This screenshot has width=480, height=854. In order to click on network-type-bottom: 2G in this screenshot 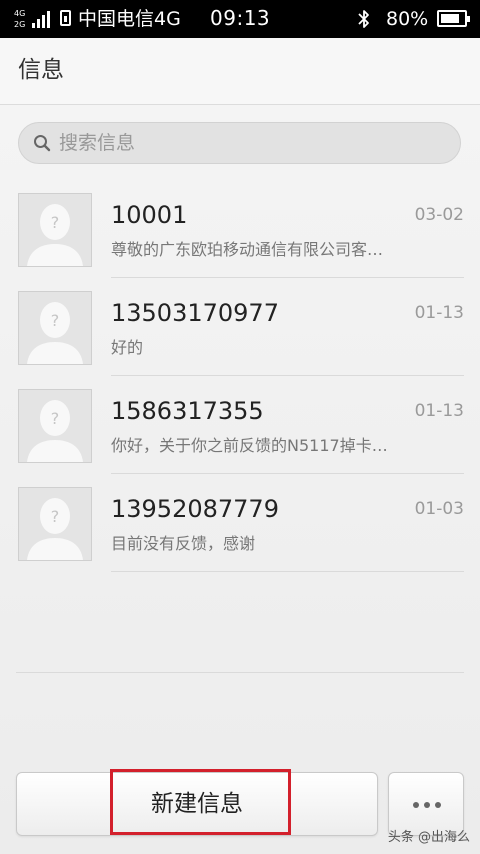, I will do `click(20, 24)`.